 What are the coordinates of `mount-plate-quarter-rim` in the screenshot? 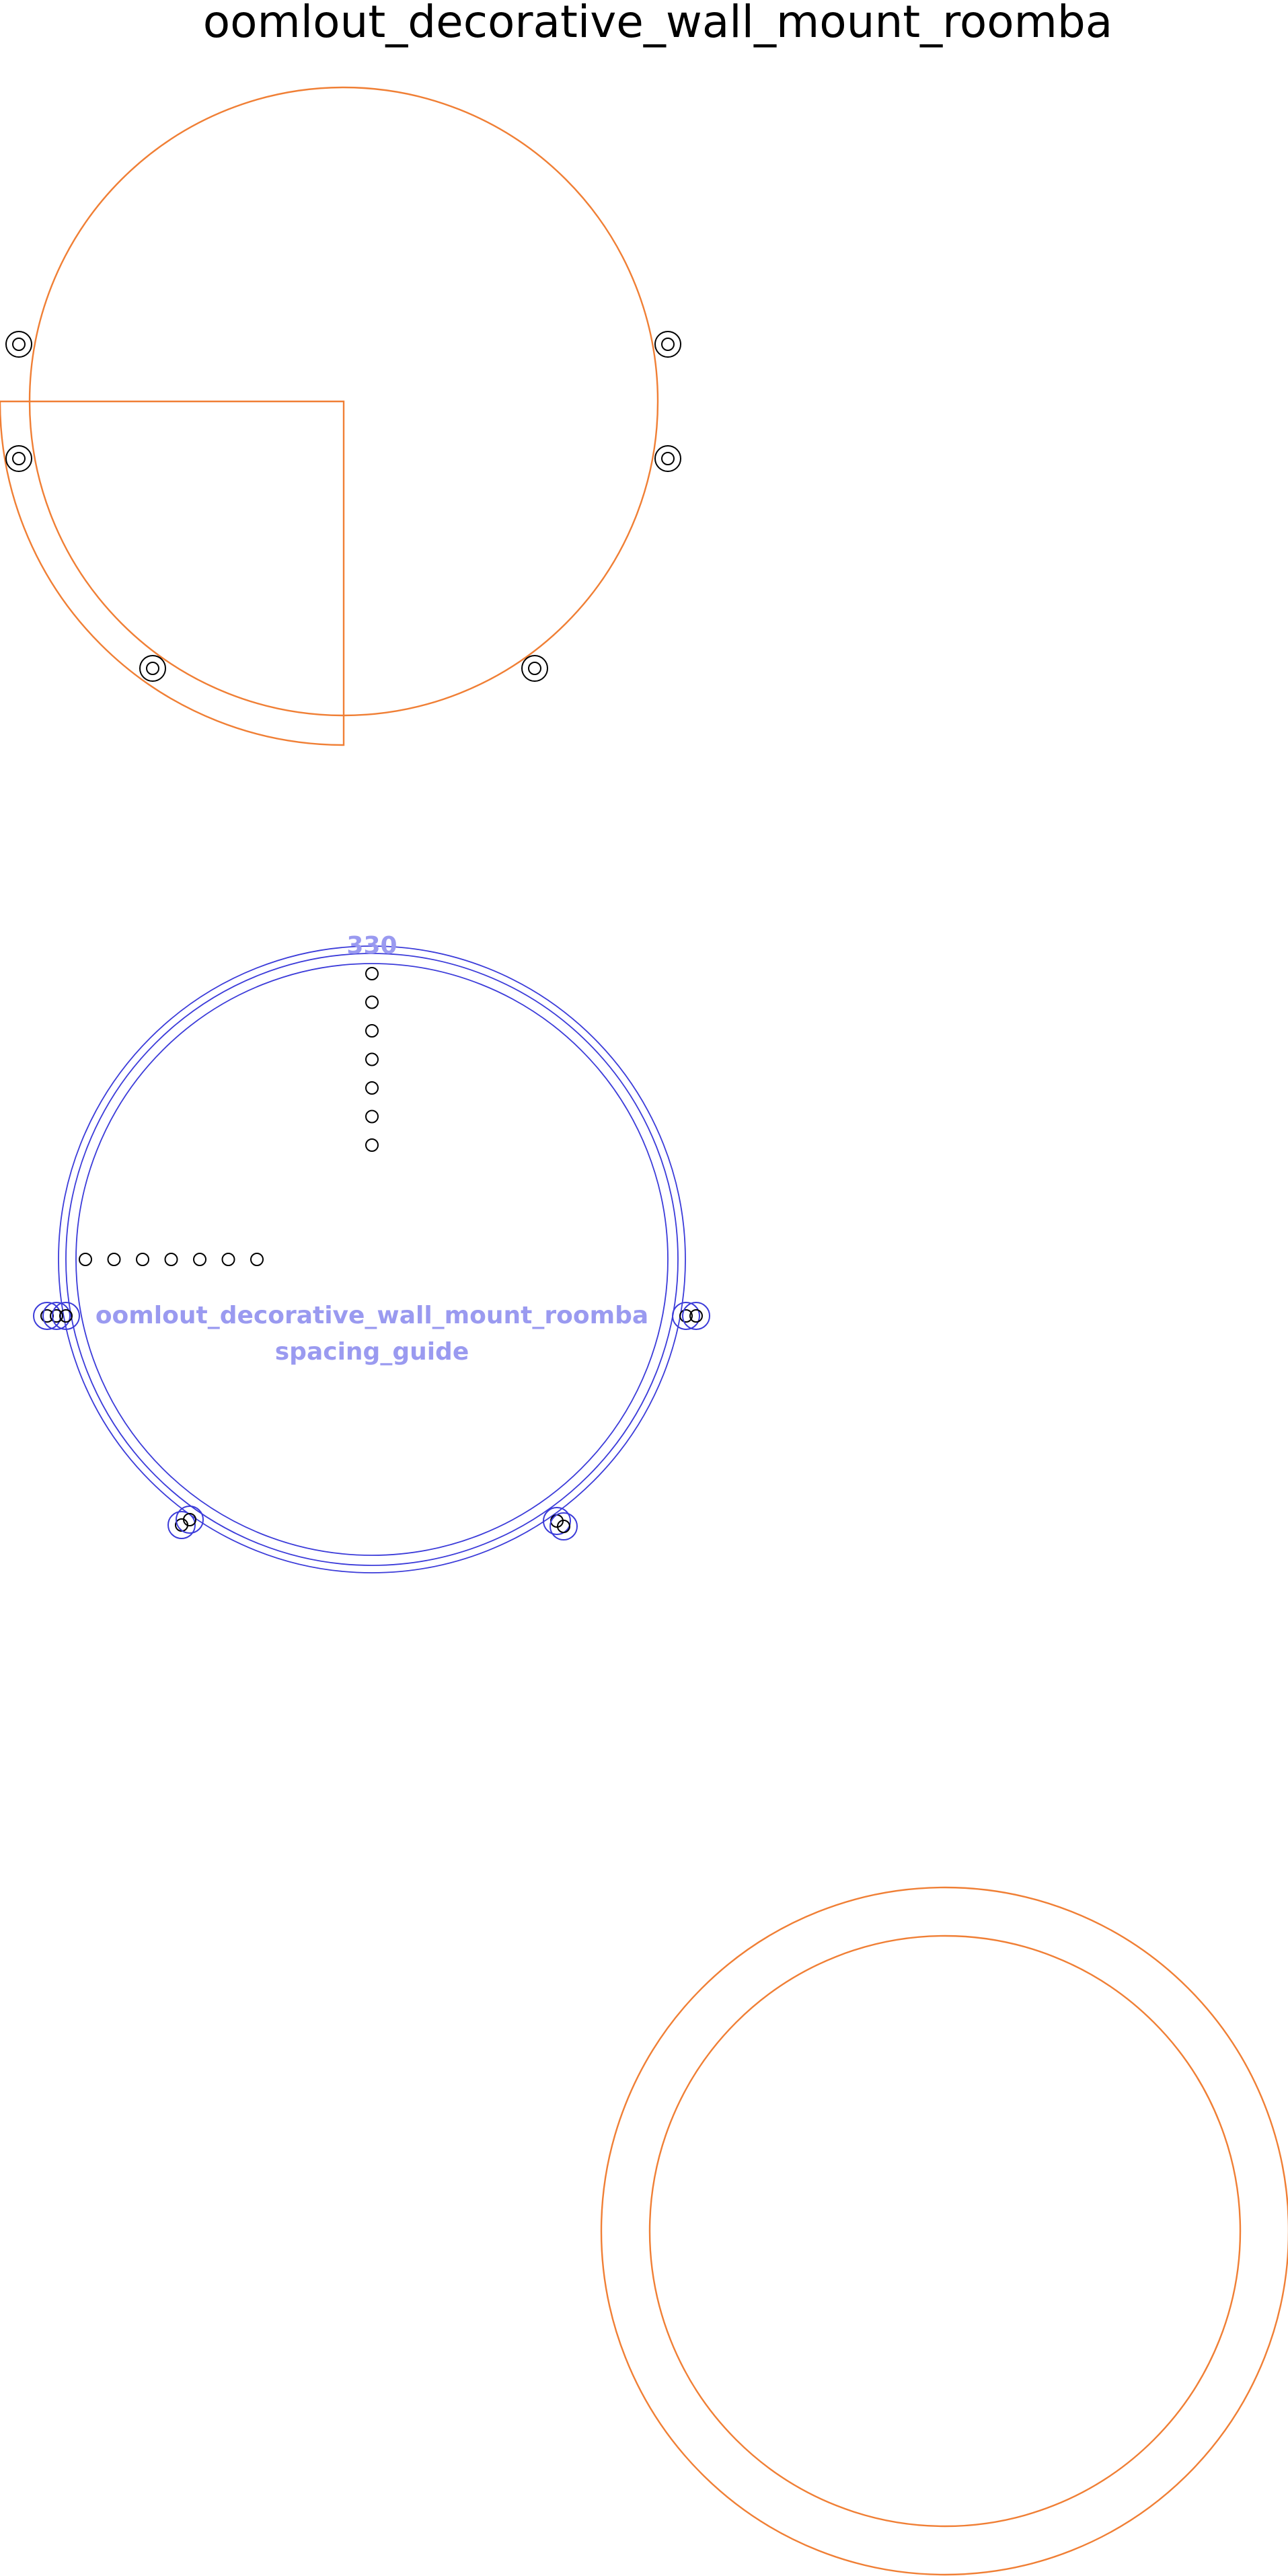 It's located at (172, 573).